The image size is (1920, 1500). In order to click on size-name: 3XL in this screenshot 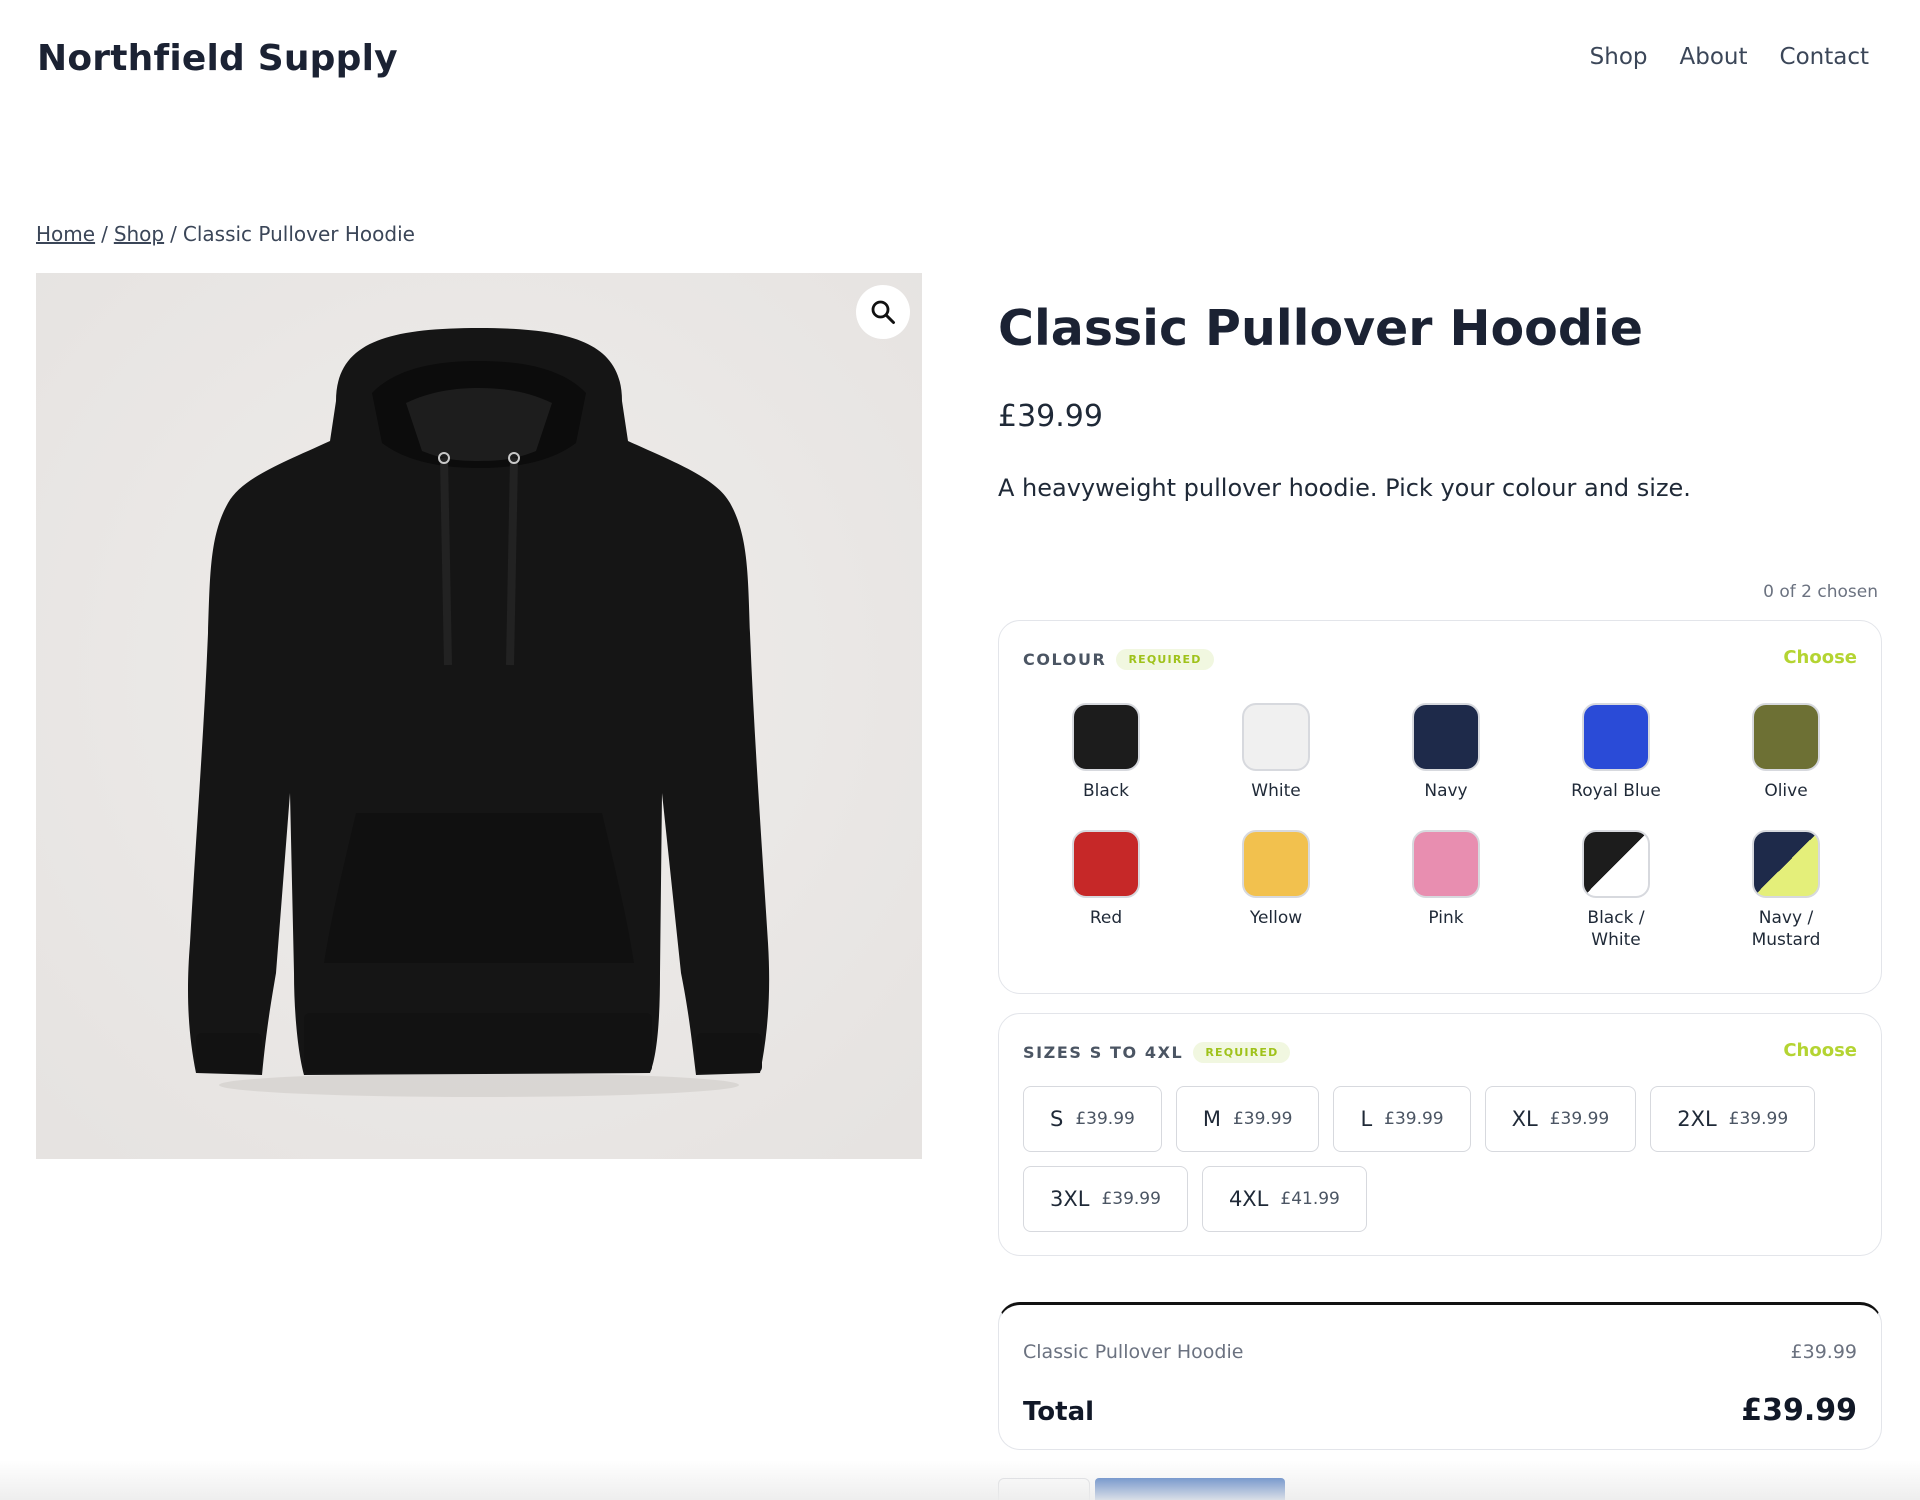, I will do `click(1070, 1199)`.